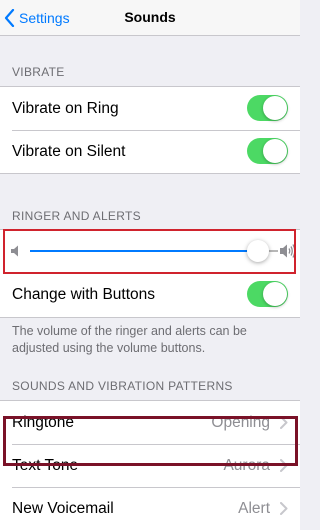  I want to click on vibrate-on-silent-row: Vibrate on Silent, so click(150, 151).